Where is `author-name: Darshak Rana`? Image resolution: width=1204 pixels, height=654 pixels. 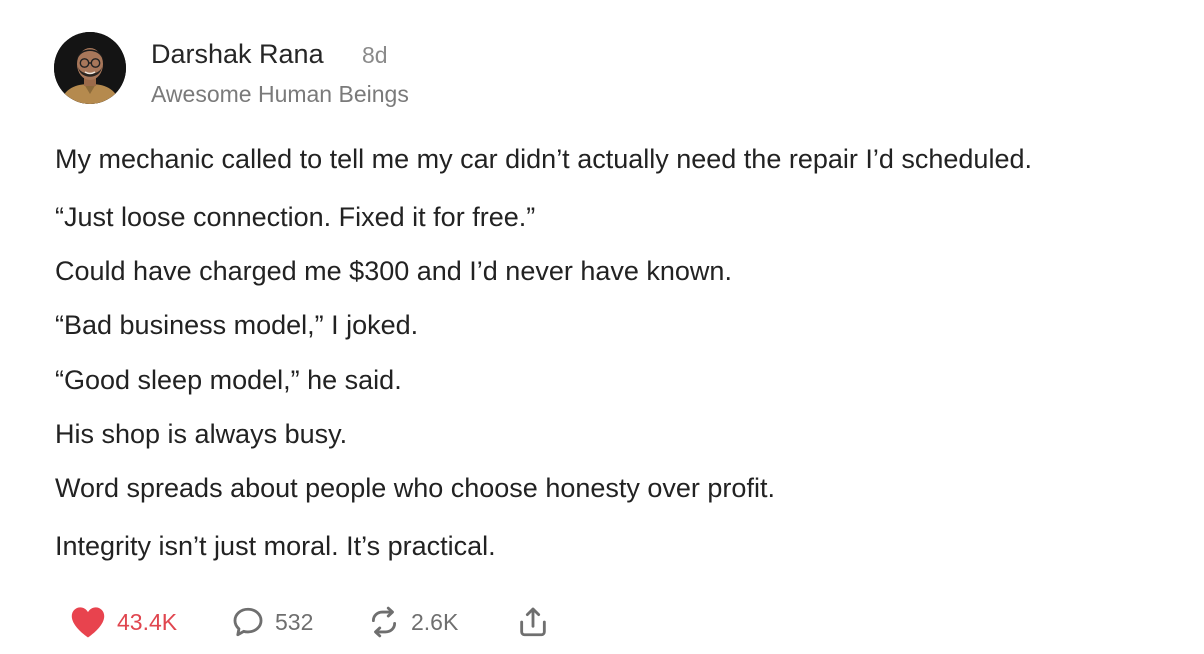 author-name: Darshak Rana is located at coordinates (237, 54).